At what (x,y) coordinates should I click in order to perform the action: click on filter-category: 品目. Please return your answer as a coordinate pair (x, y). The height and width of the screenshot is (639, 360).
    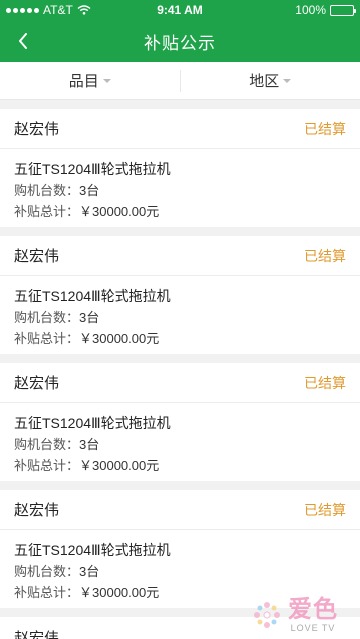
    Looking at the image, I should click on (90, 80).